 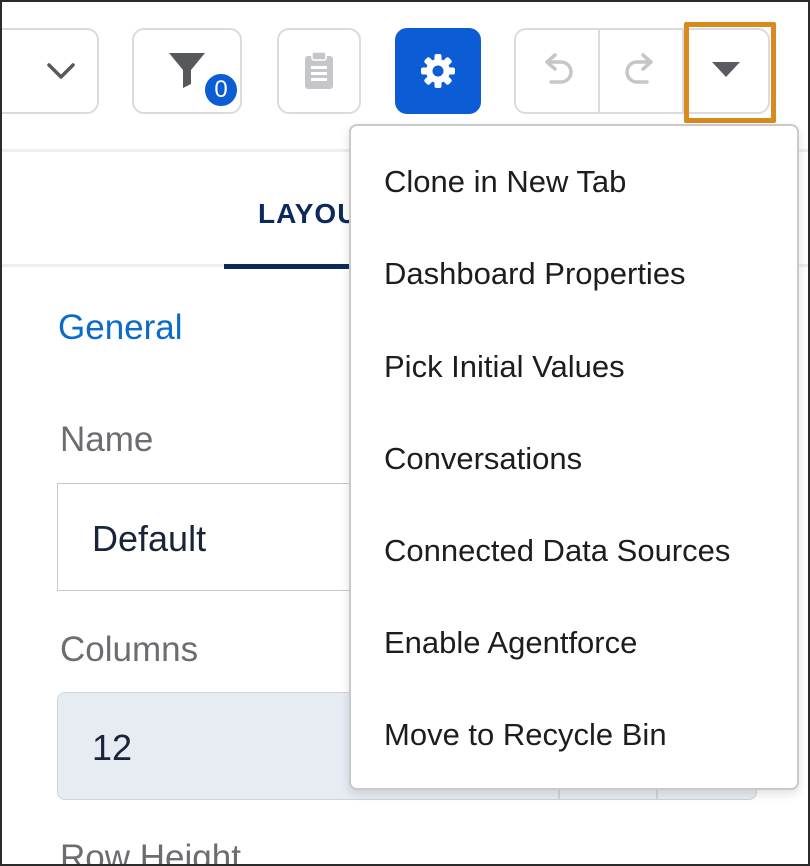 I want to click on redo-button, so click(x=642, y=71).